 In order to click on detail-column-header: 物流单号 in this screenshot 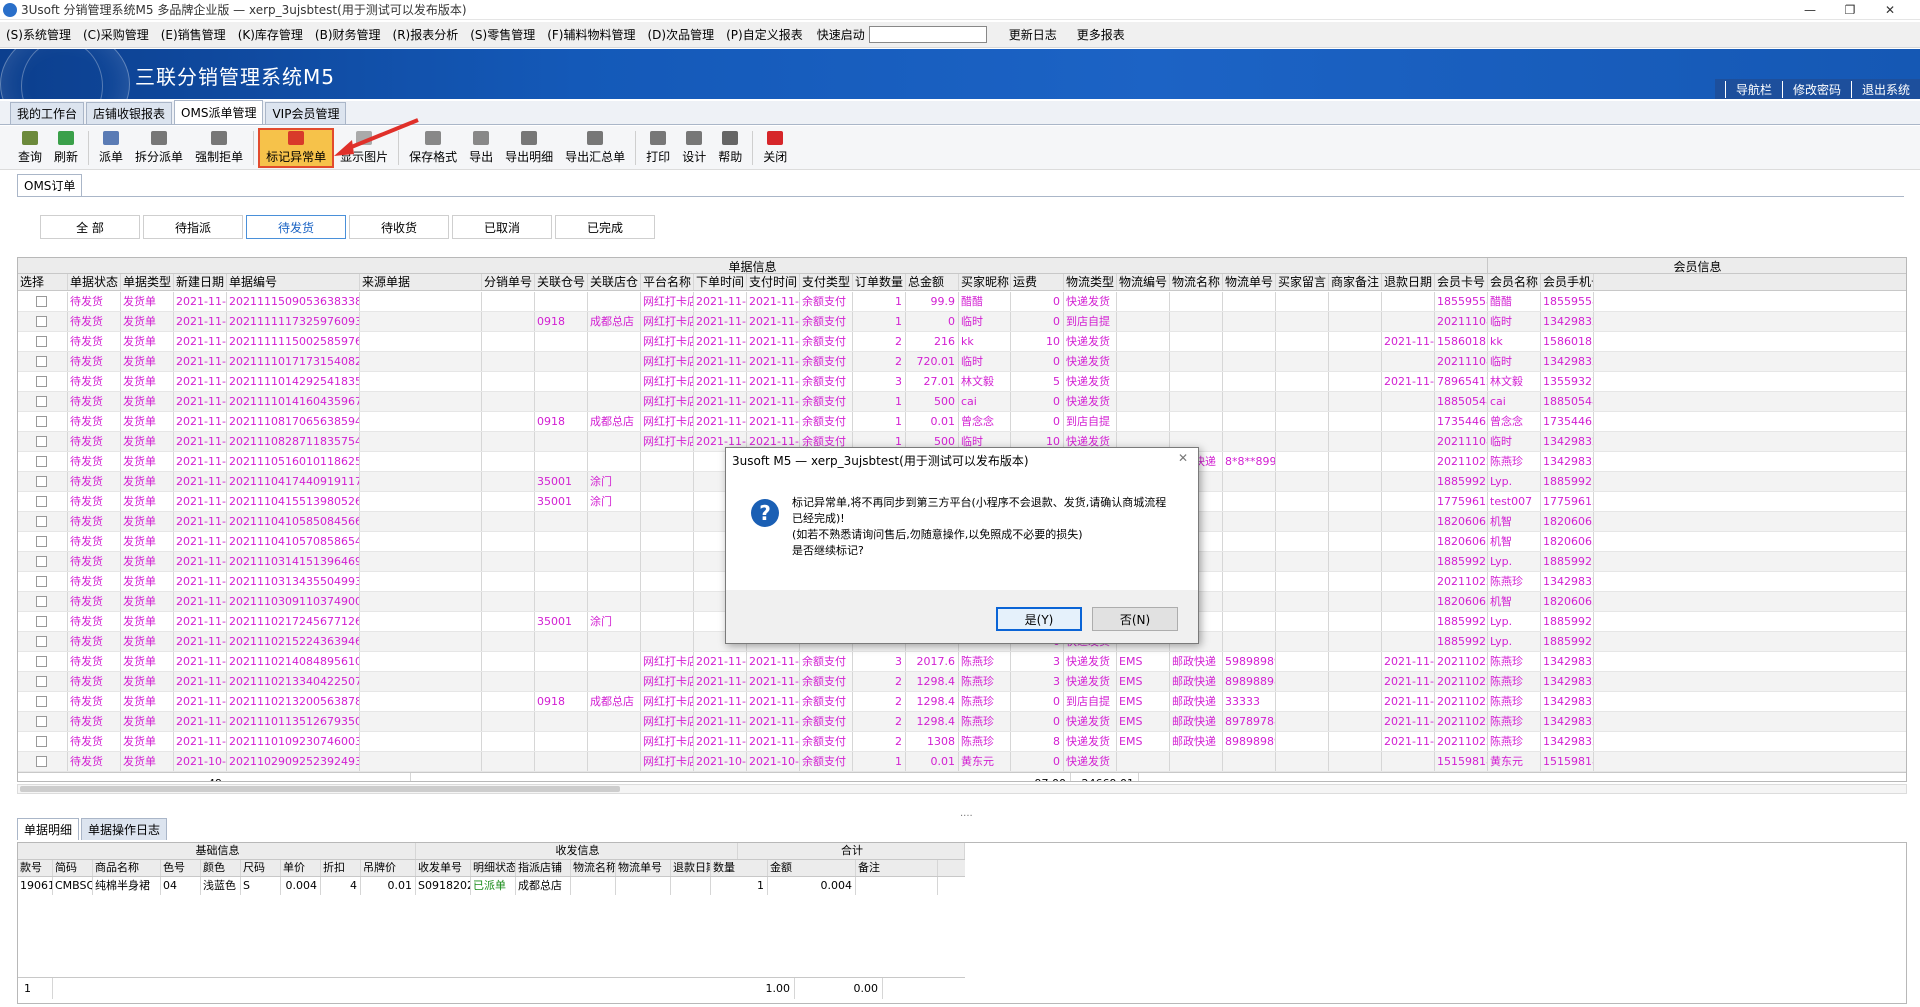, I will do `click(643, 868)`.